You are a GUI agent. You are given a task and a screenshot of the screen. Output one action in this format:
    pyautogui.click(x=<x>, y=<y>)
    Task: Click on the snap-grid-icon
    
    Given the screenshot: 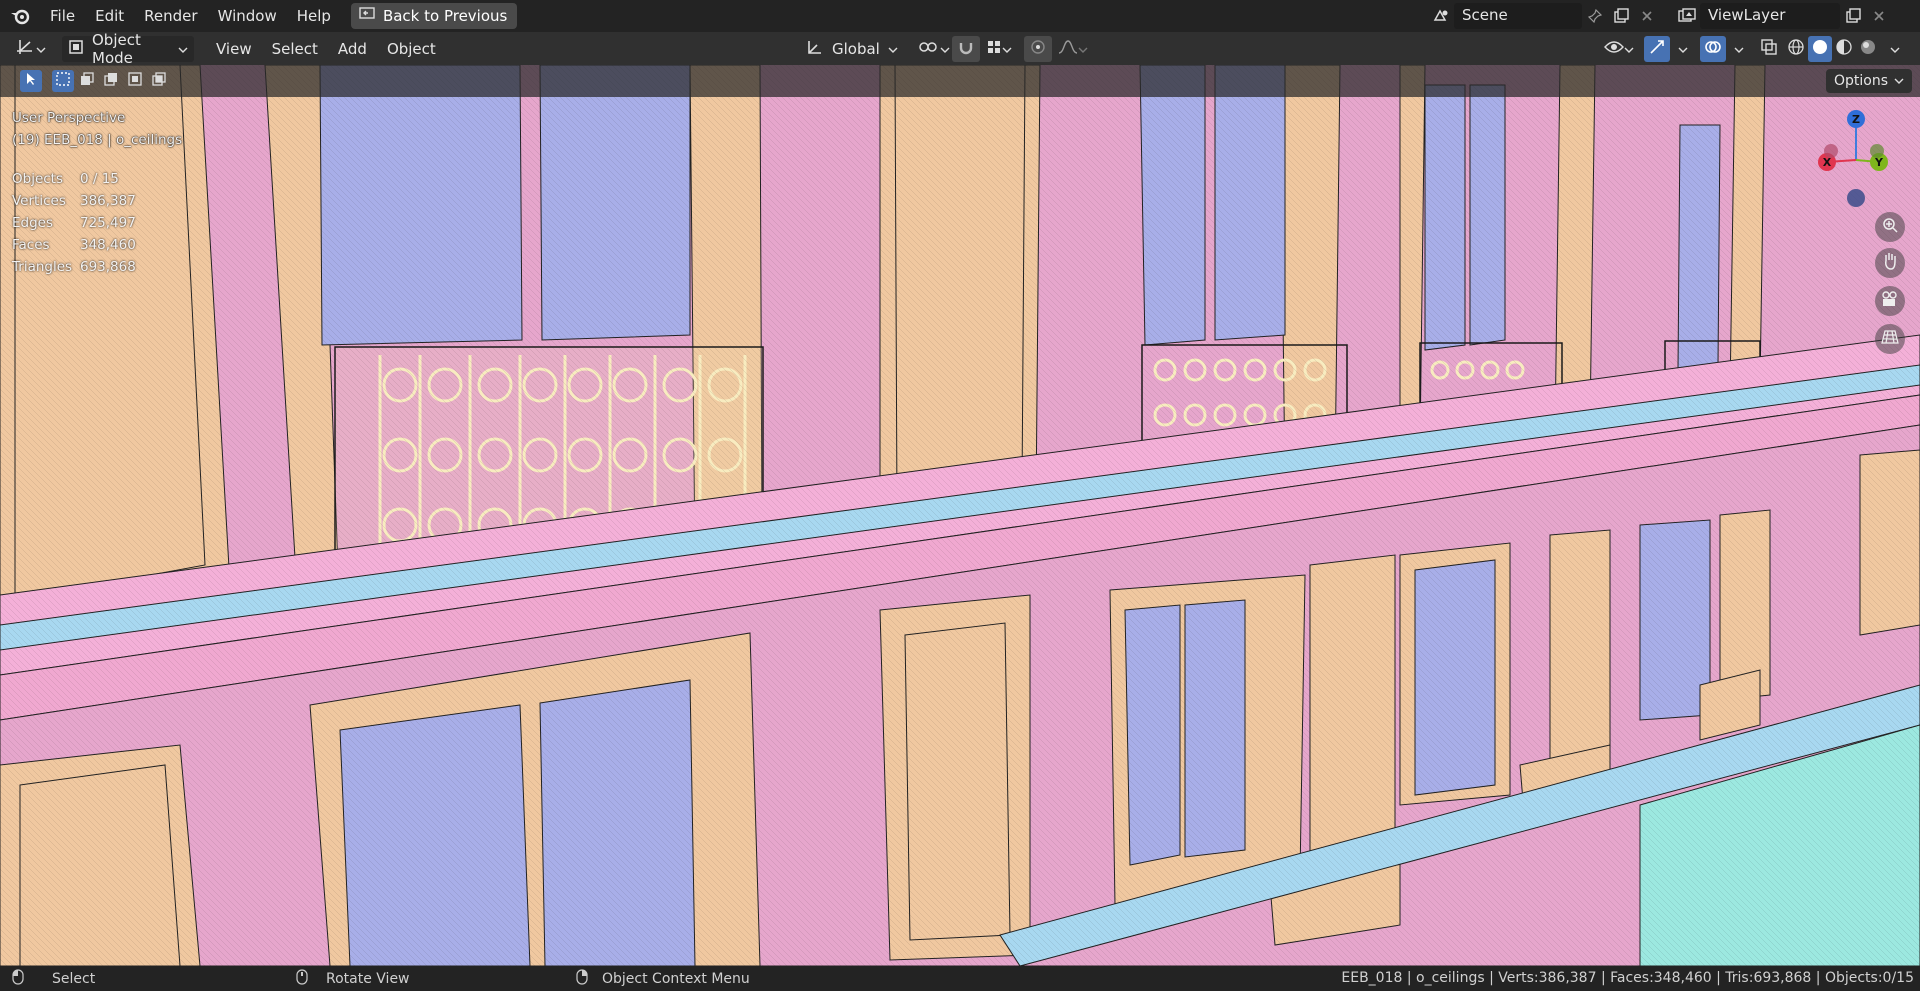 What is the action you would take?
    pyautogui.click(x=994, y=49)
    